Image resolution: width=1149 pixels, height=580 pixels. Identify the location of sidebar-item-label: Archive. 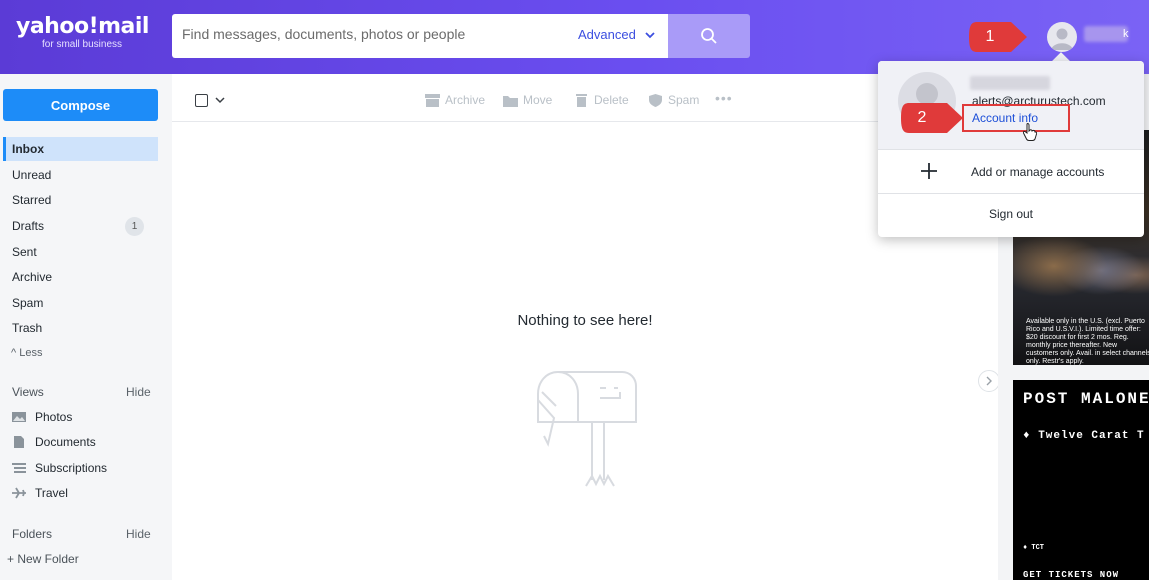
(32, 277).